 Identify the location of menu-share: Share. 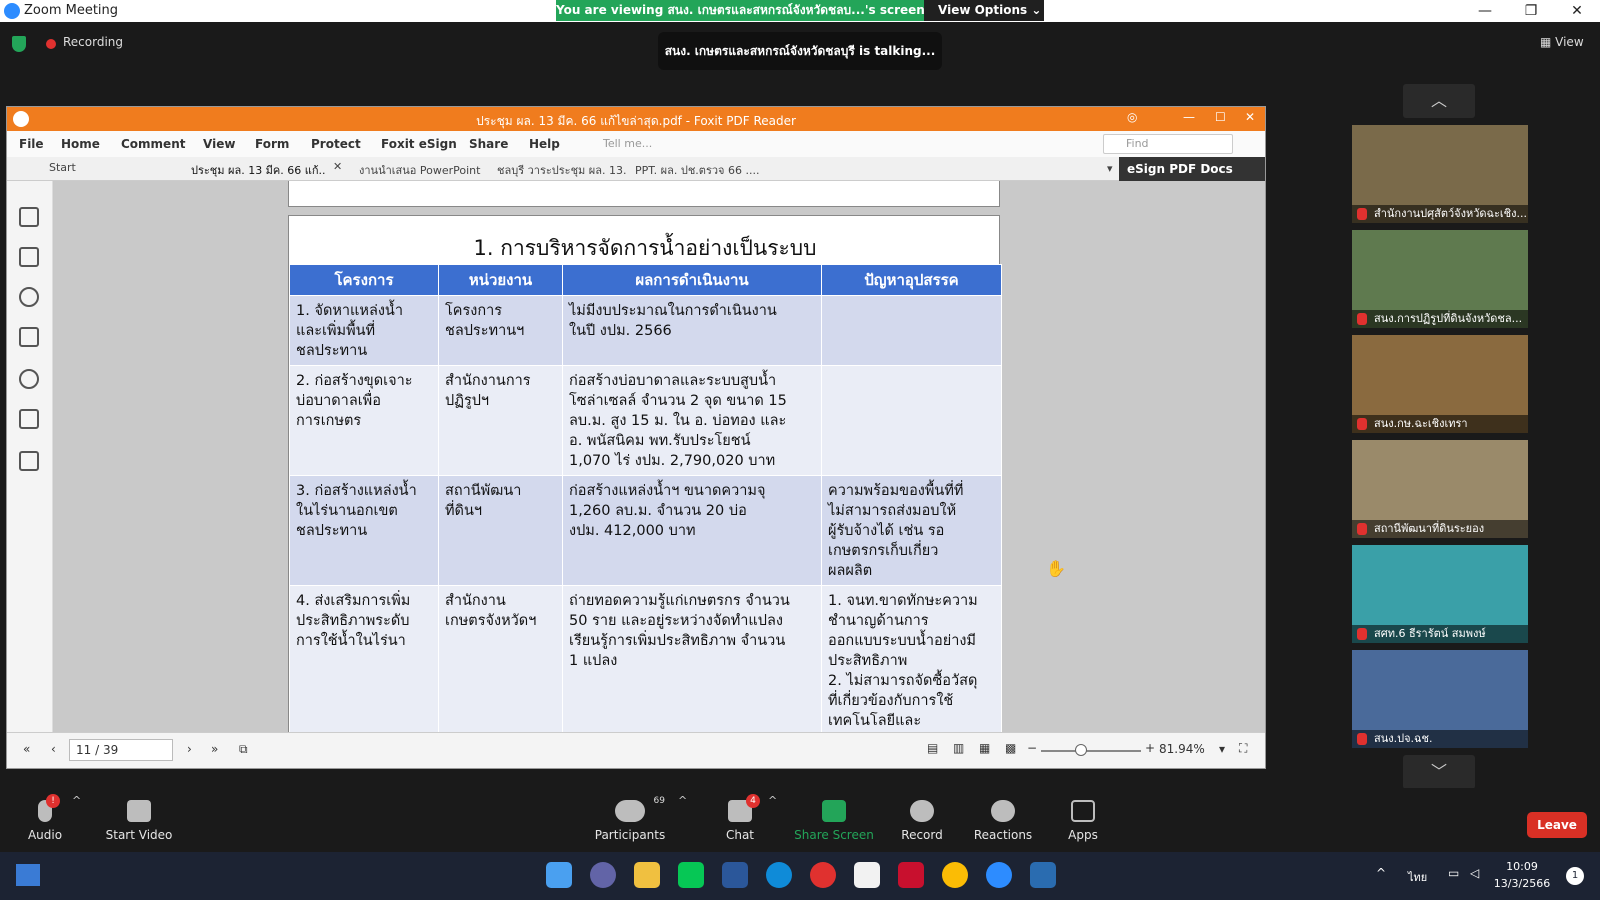
(488, 144).